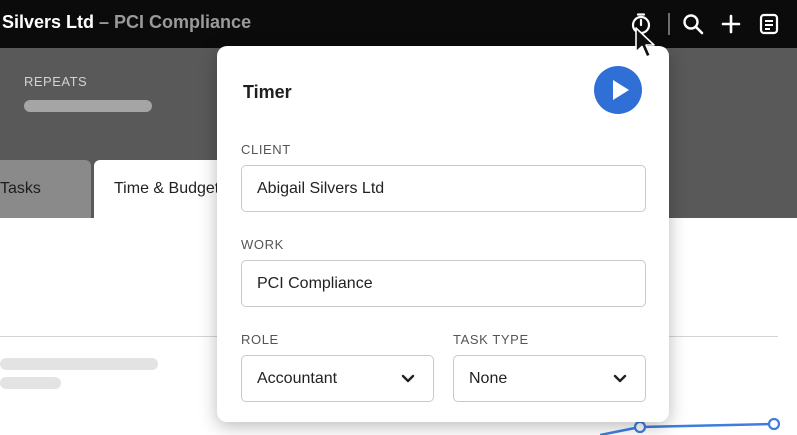 The image size is (797, 435). Describe the element at coordinates (262, 244) in the screenshot. I see `work-label: WORK` at that location.